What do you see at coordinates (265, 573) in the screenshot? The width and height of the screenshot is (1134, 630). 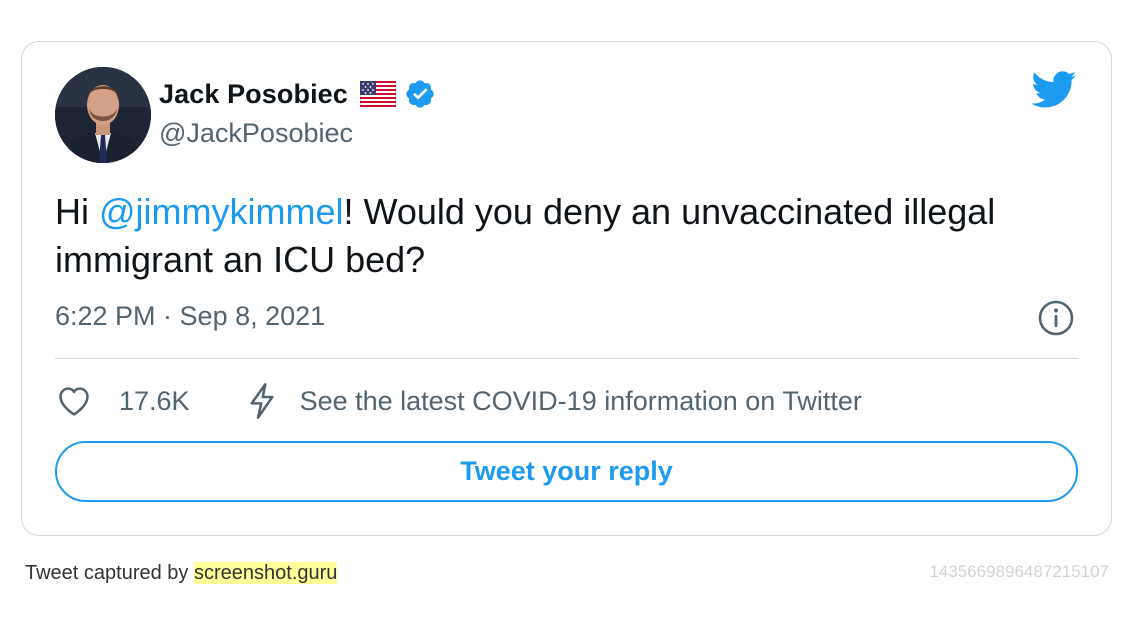 I see `footer-screenshot-guru-link: screenshot.guru` at bounding box center [265, 573].